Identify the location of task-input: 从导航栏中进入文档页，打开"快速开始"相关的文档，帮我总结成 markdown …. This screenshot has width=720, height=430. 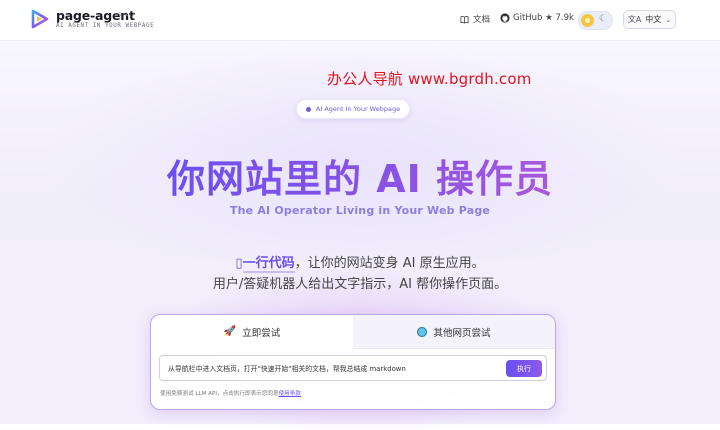
(353, 368).